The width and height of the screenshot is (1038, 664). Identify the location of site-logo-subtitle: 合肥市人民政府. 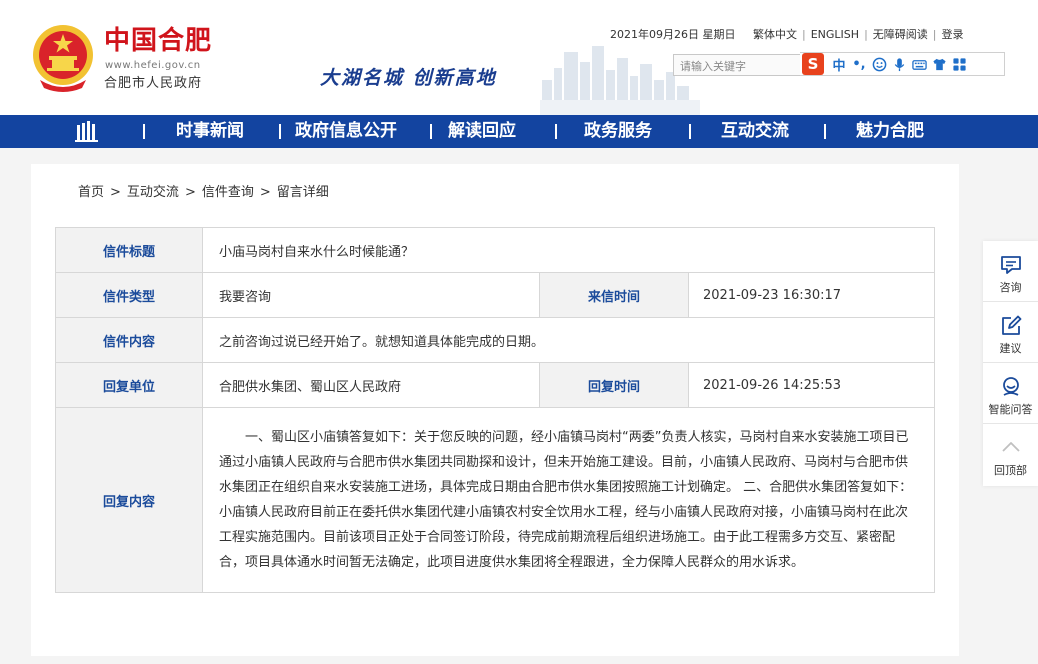
(153, 83).